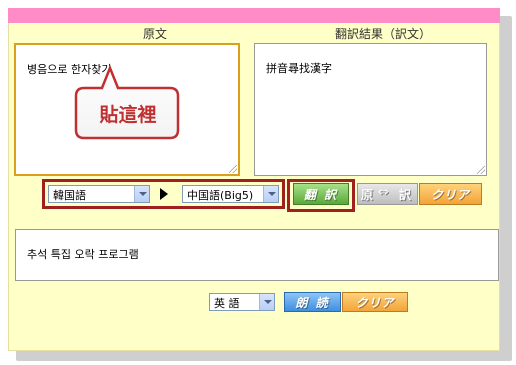 This screenshot has width=516, height=365. I want to click on swap-left-label: 原, so click(367, 195).